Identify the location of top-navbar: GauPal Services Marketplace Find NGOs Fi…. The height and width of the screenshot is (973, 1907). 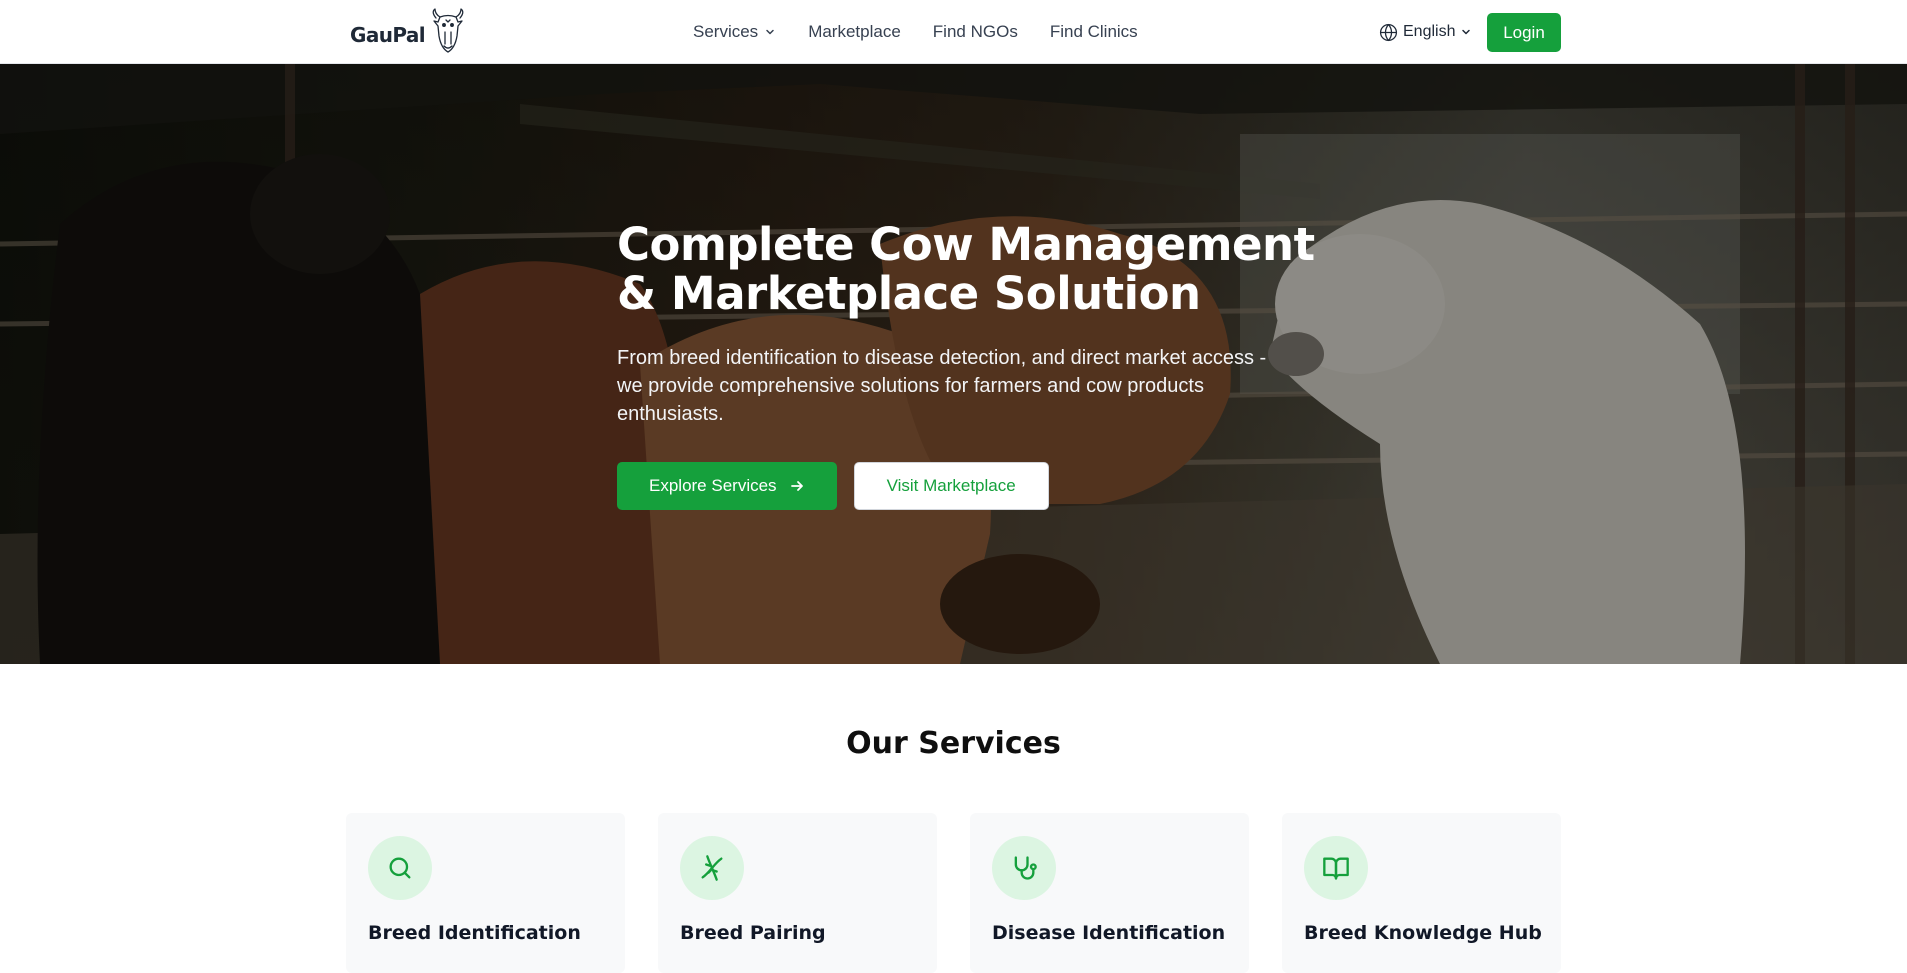
(953, 32).